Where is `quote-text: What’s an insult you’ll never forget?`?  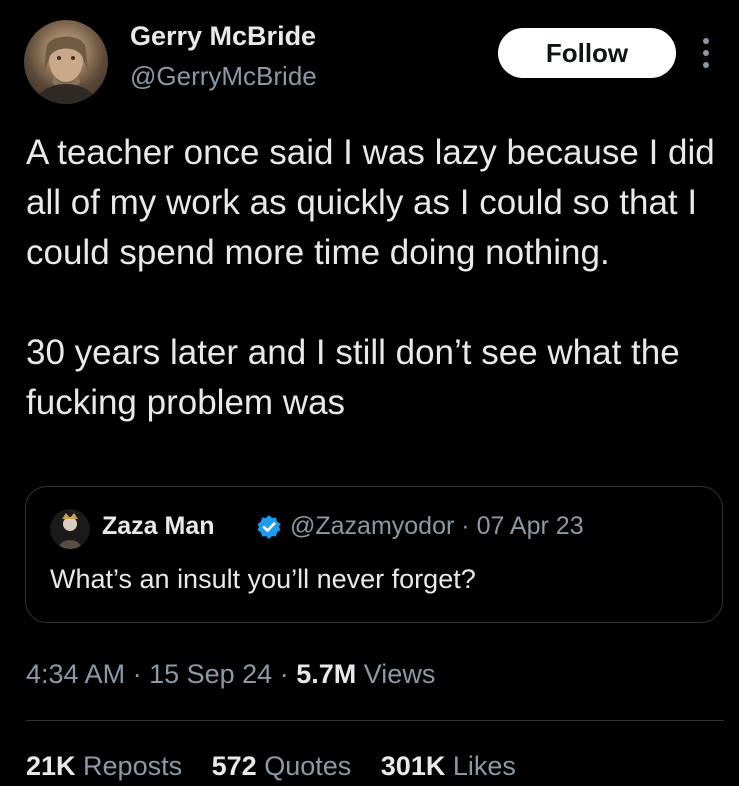 quote-text: What’s an insult you’ll never forget? is located at coordinates (263, 579).